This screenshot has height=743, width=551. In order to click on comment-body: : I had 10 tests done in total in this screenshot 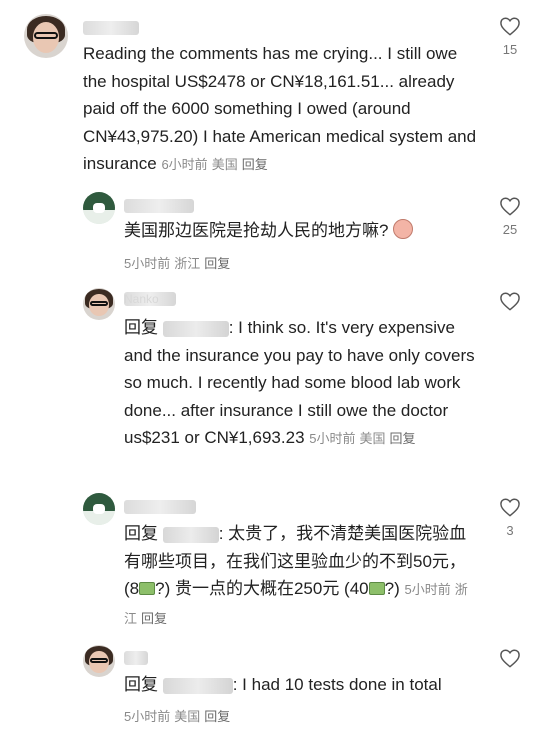, I will do `click(337, 684)`.